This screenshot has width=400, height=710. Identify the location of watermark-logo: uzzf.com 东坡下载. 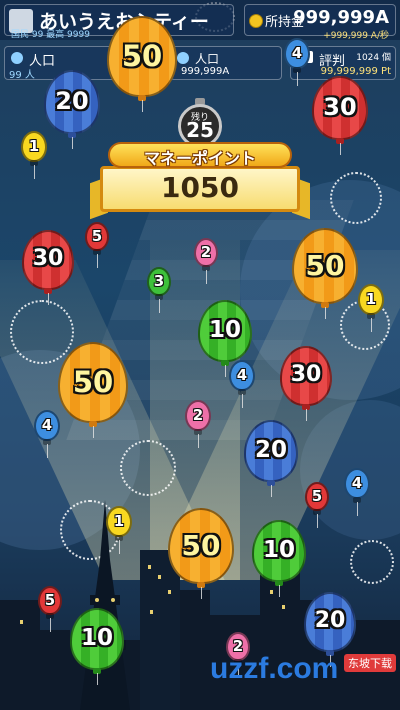
(305, 678).